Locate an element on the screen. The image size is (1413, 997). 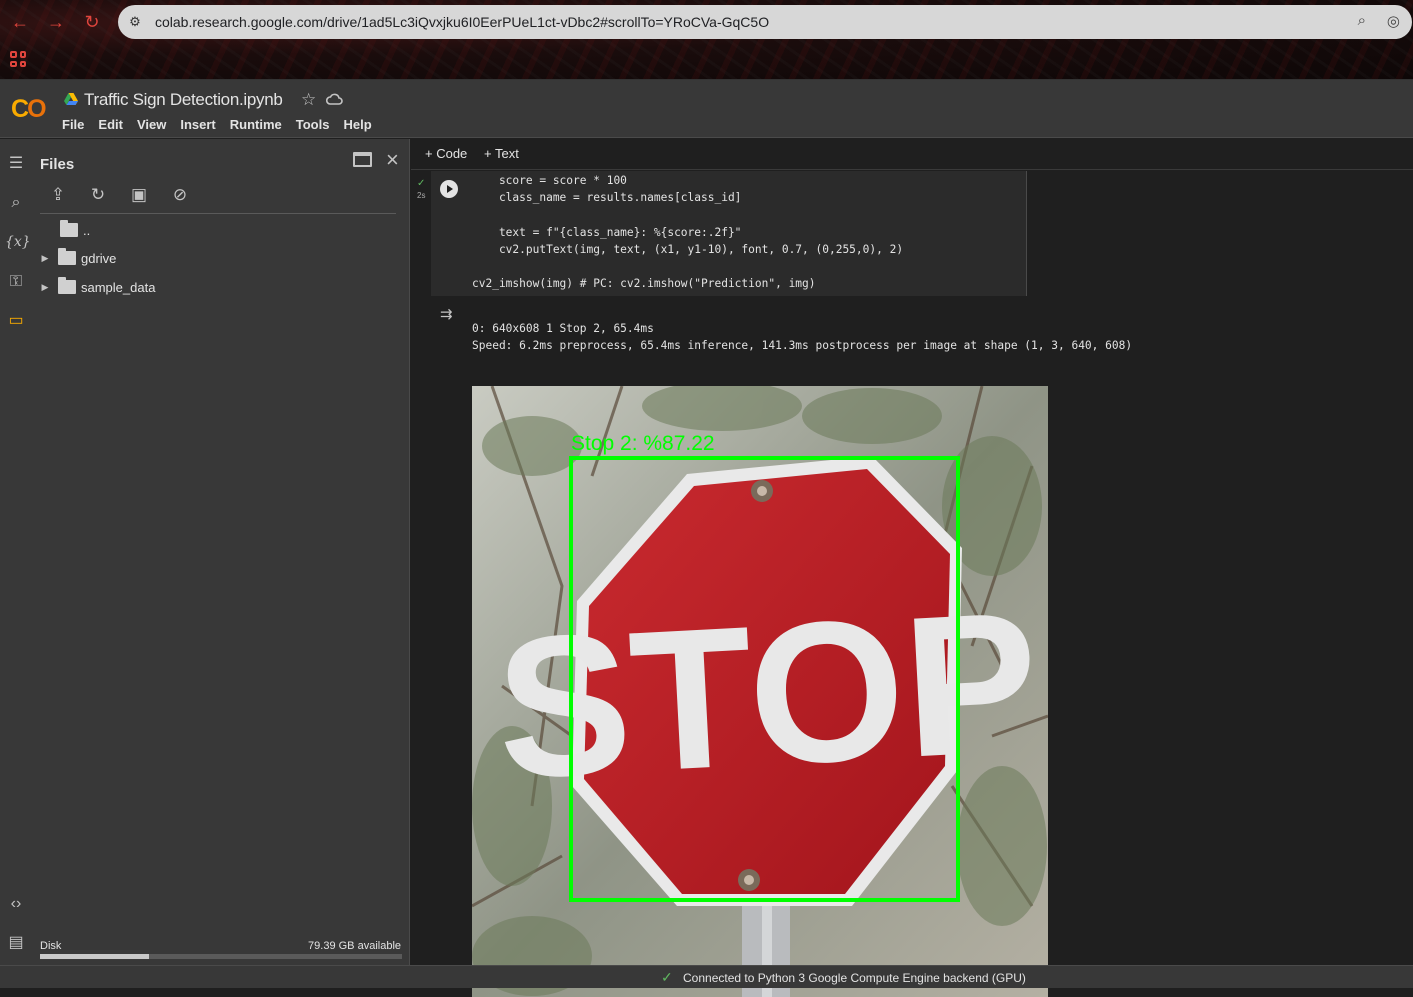
cell-exec-time: 2s is located at coordinates (421, 195).